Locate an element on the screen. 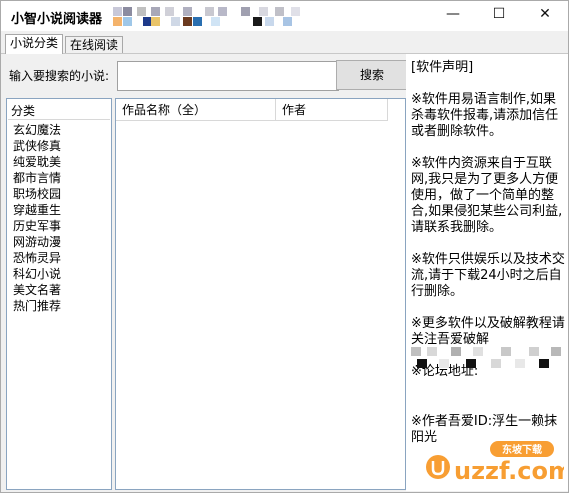  watermark-logo: 东坡下载 uzzf.com is located at coordinates (497, 463).